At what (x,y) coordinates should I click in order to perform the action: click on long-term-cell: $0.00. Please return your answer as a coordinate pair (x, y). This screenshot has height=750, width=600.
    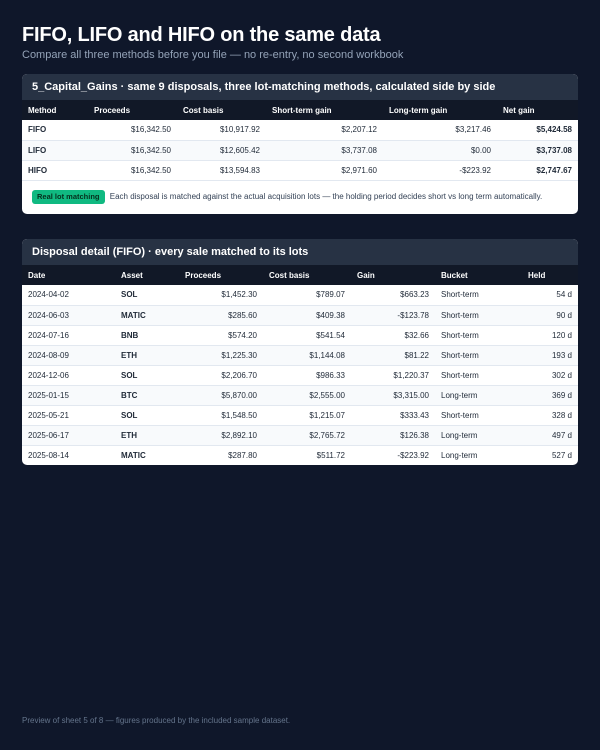
    Looking at the image, I should click on (440, 150).